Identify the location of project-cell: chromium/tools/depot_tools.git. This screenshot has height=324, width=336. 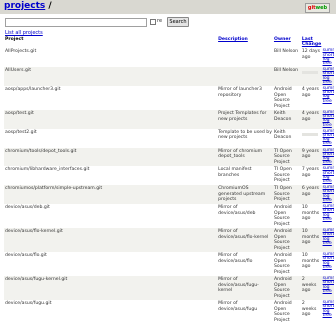
(111, 157).